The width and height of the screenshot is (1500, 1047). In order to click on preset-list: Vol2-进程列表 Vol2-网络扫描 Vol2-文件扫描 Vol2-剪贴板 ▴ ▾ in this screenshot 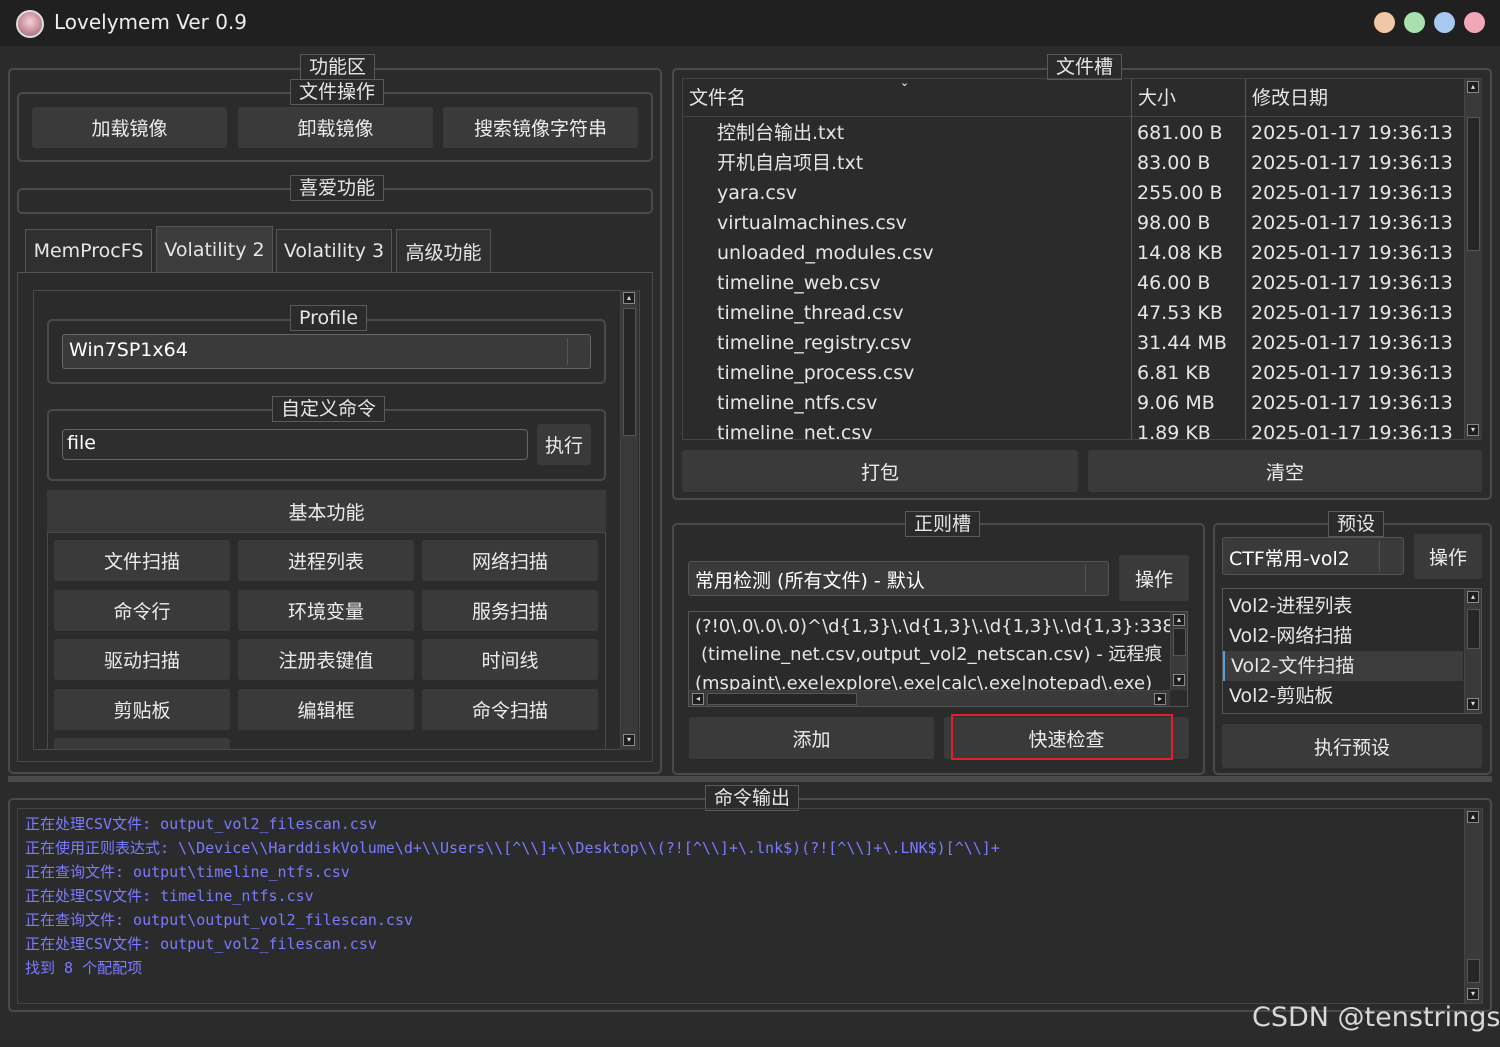, I will do `click(1352, 651)`.